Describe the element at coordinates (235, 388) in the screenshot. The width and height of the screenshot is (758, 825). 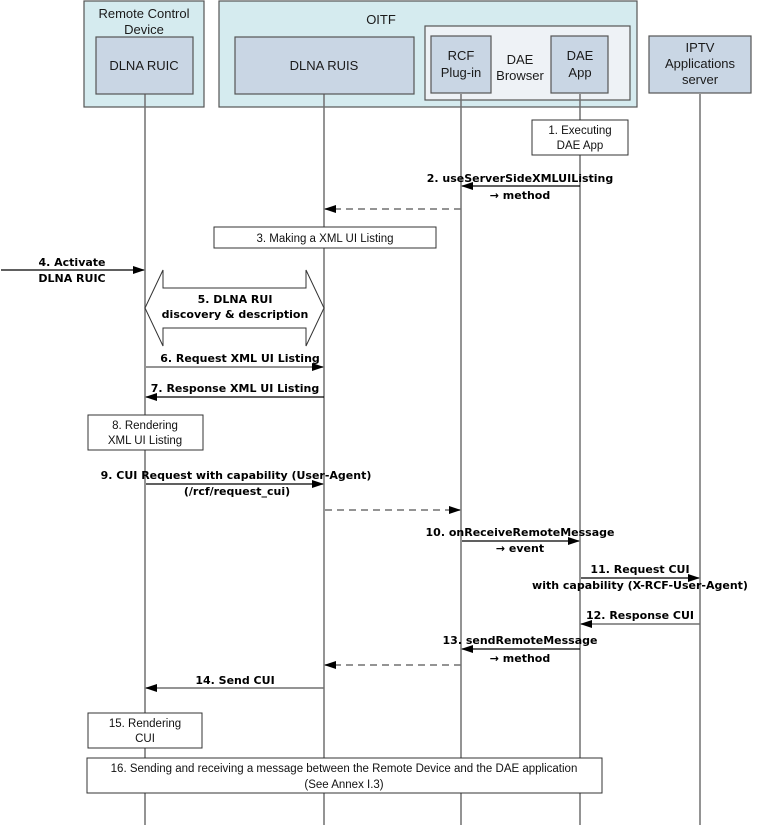
I see `step-7-line-1: 7. Response XML UI Listing` at that location.